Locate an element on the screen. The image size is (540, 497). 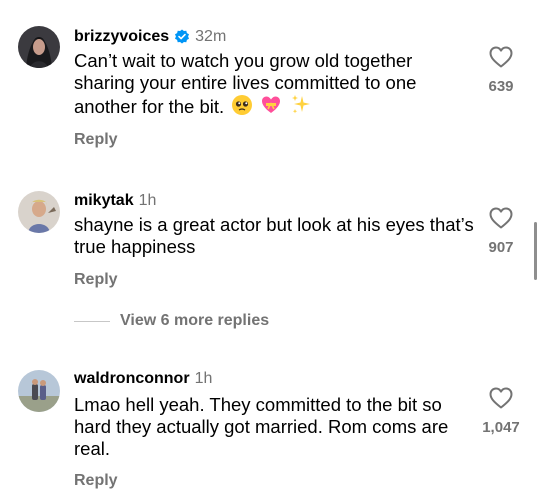
scrollbar is located at coordinates (535, 251).